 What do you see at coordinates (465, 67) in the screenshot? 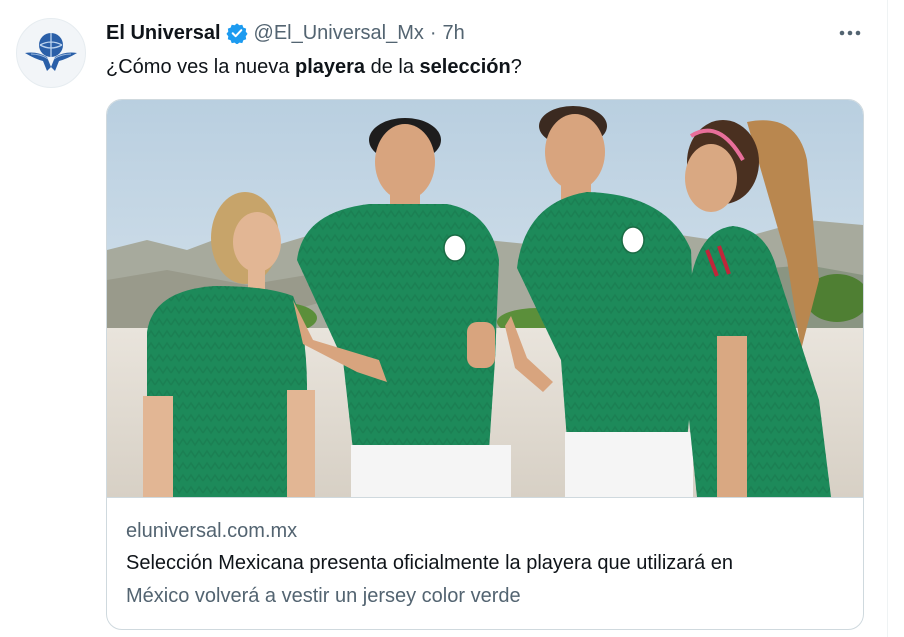
I see `tweet-text-bold-seleccion: selección` at bounding box center [465, 67].